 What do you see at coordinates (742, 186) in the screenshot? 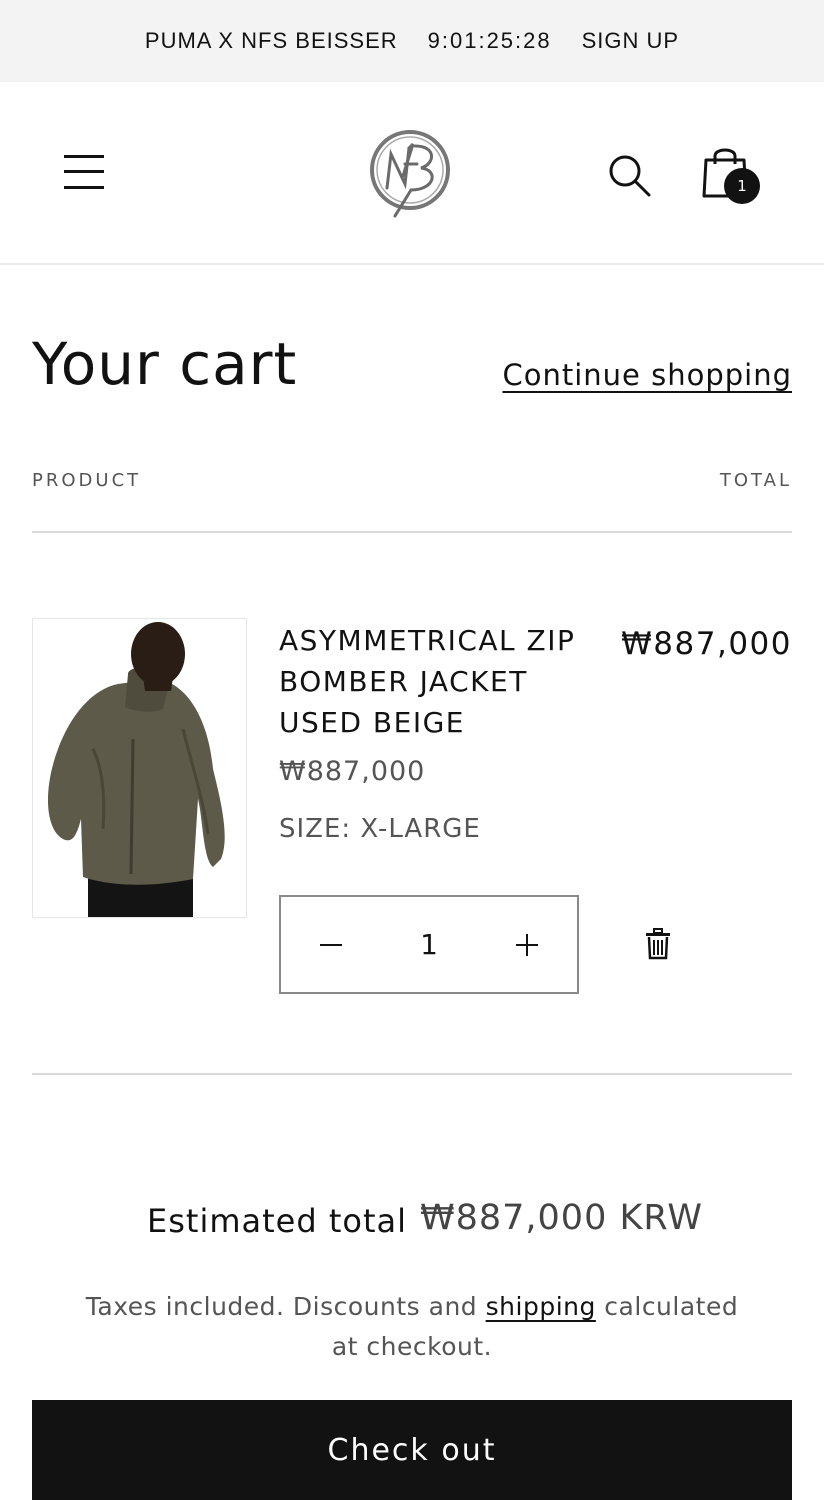
I see `cart-count-badge: 1` at bounding box center [742, 186].